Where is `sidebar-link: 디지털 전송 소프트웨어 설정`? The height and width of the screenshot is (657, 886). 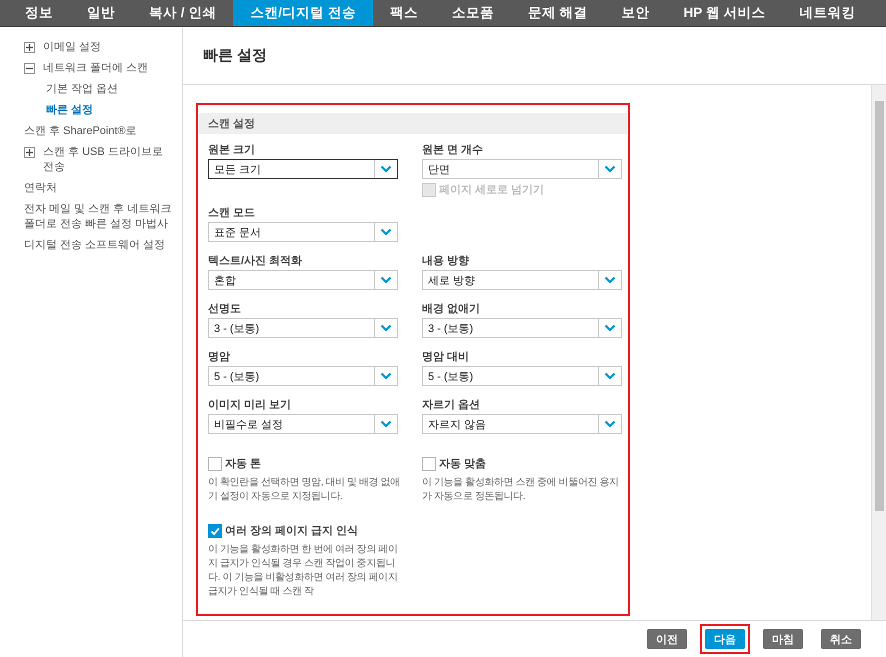
sidebar-link: 디지털 전송 소프트웨어 설정 is located at coordinates (95, 245).